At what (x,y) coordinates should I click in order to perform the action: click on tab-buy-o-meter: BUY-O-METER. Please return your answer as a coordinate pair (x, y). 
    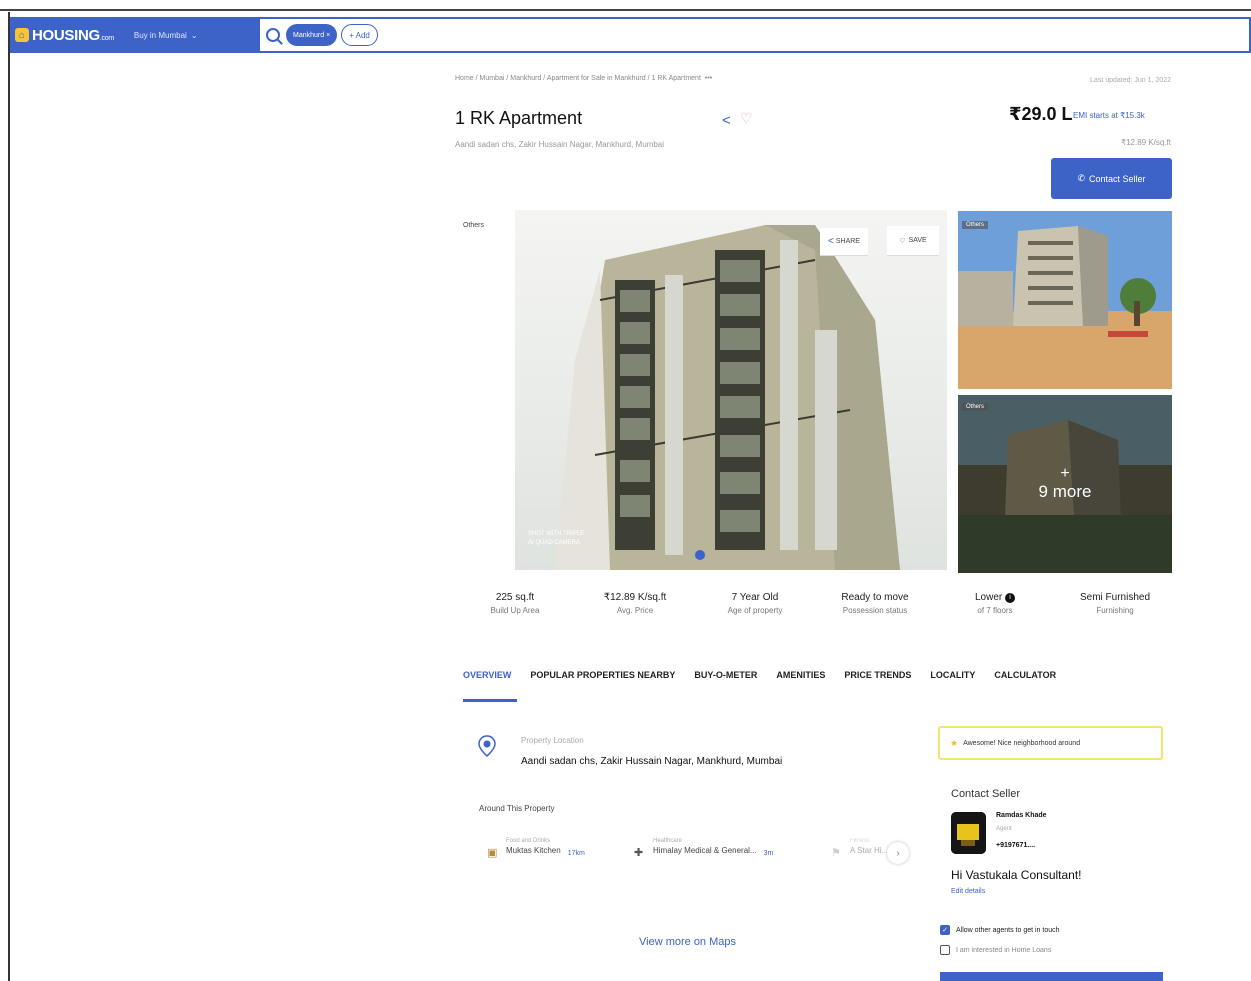
    Looking at the image, I should click on (725, 675).